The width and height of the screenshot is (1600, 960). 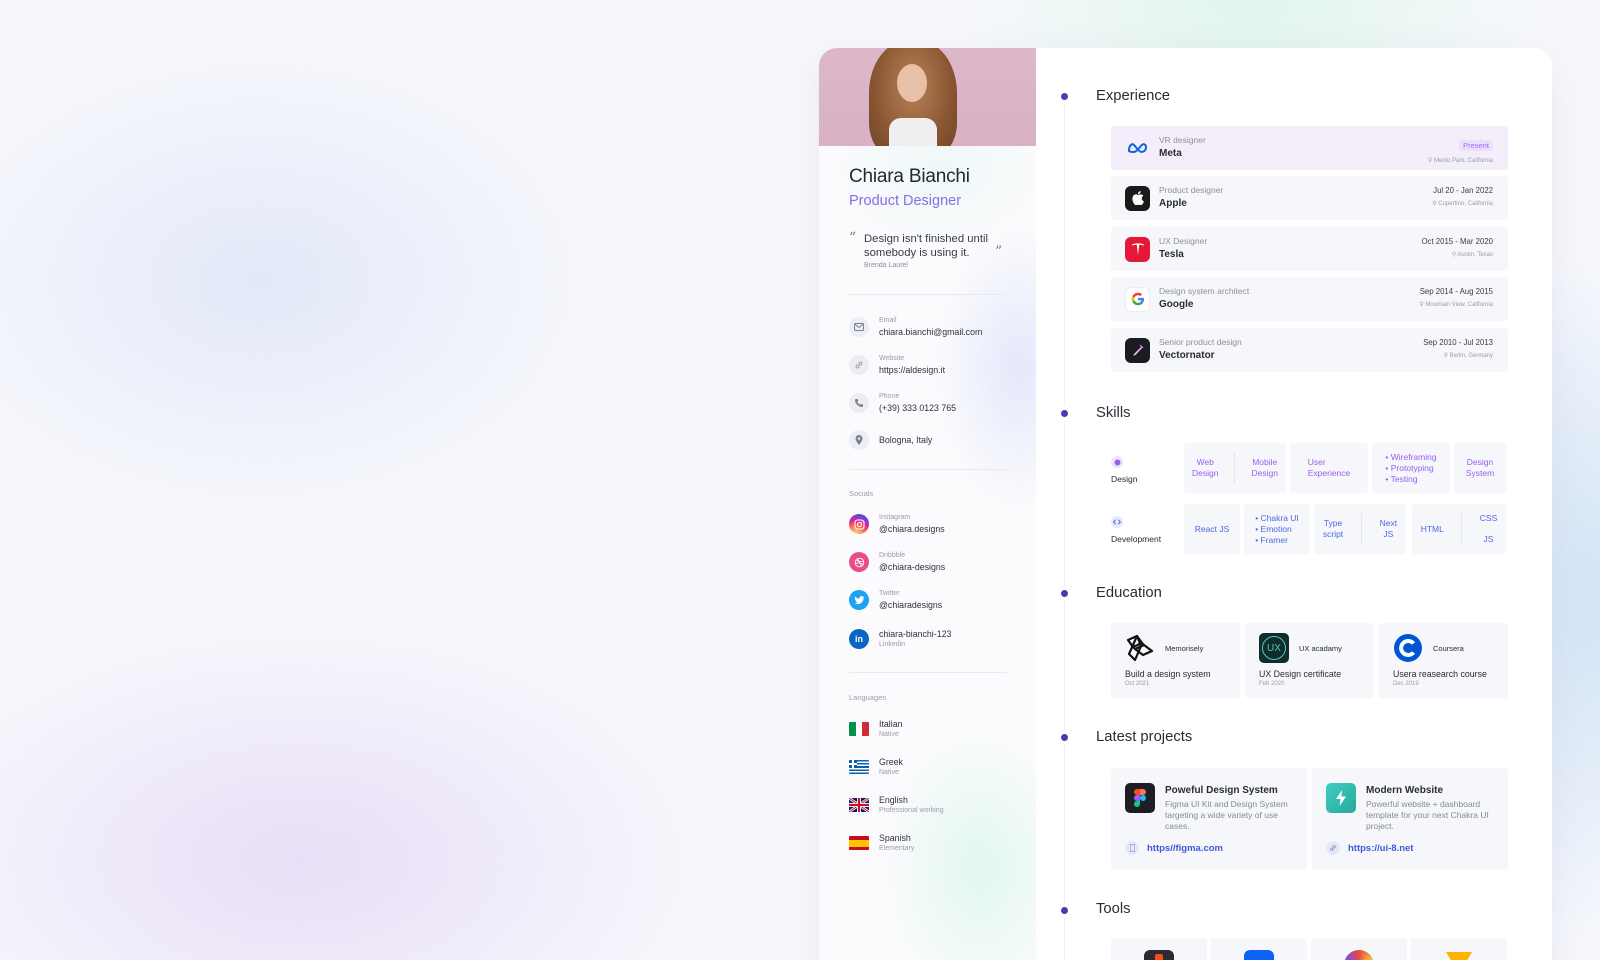 What do you see at coordinates (1146, 470) in the screenshot?
I see `skill-category-design: Design` at bounding box center [1146, 470].